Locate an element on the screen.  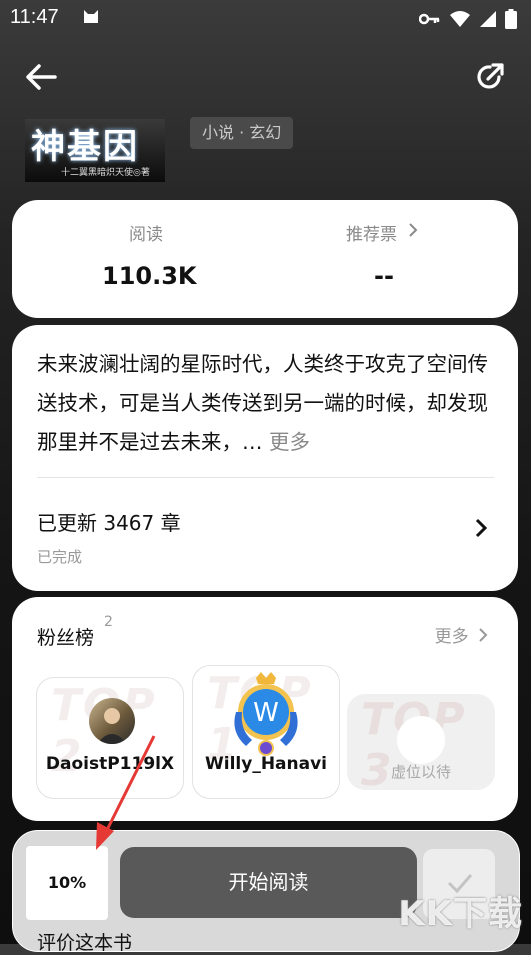
divider is located at coordinates (265, 477).